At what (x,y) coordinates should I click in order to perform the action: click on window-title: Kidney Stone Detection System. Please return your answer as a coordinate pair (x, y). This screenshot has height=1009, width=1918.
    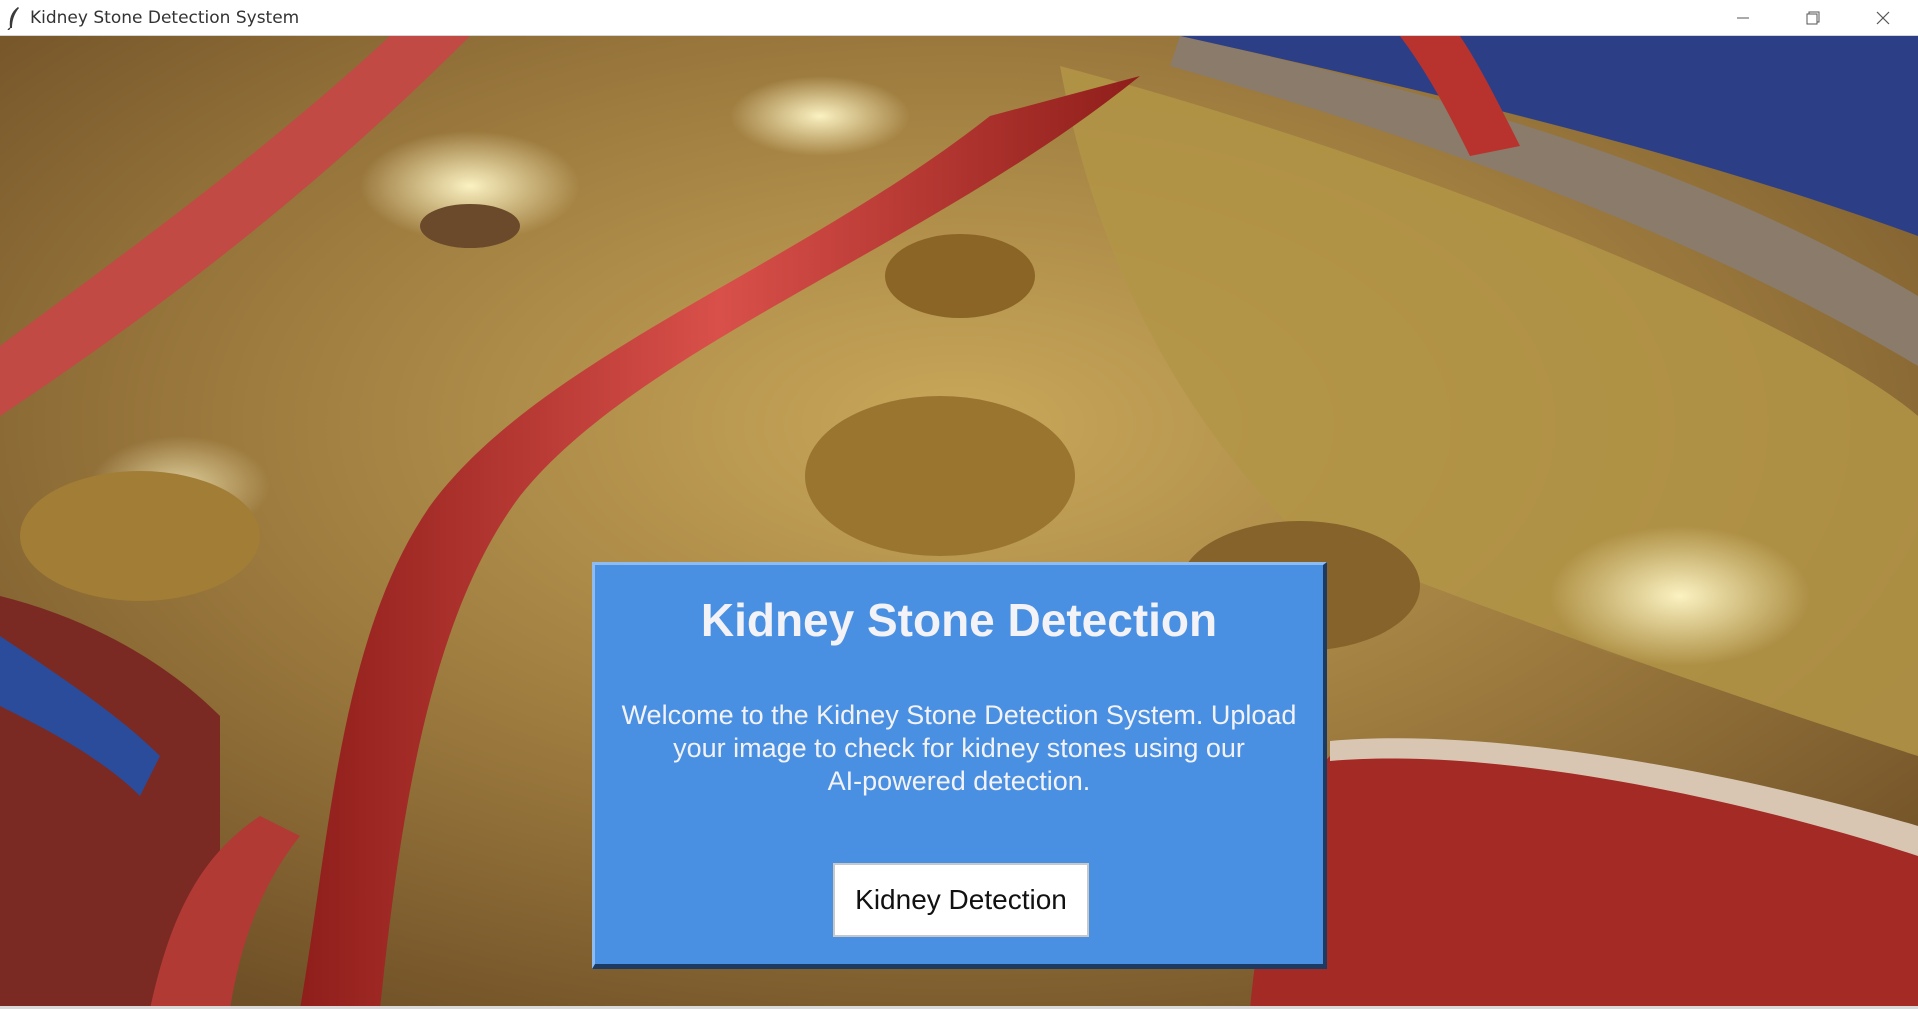
    Looking at the image, I should click on (165, 17).